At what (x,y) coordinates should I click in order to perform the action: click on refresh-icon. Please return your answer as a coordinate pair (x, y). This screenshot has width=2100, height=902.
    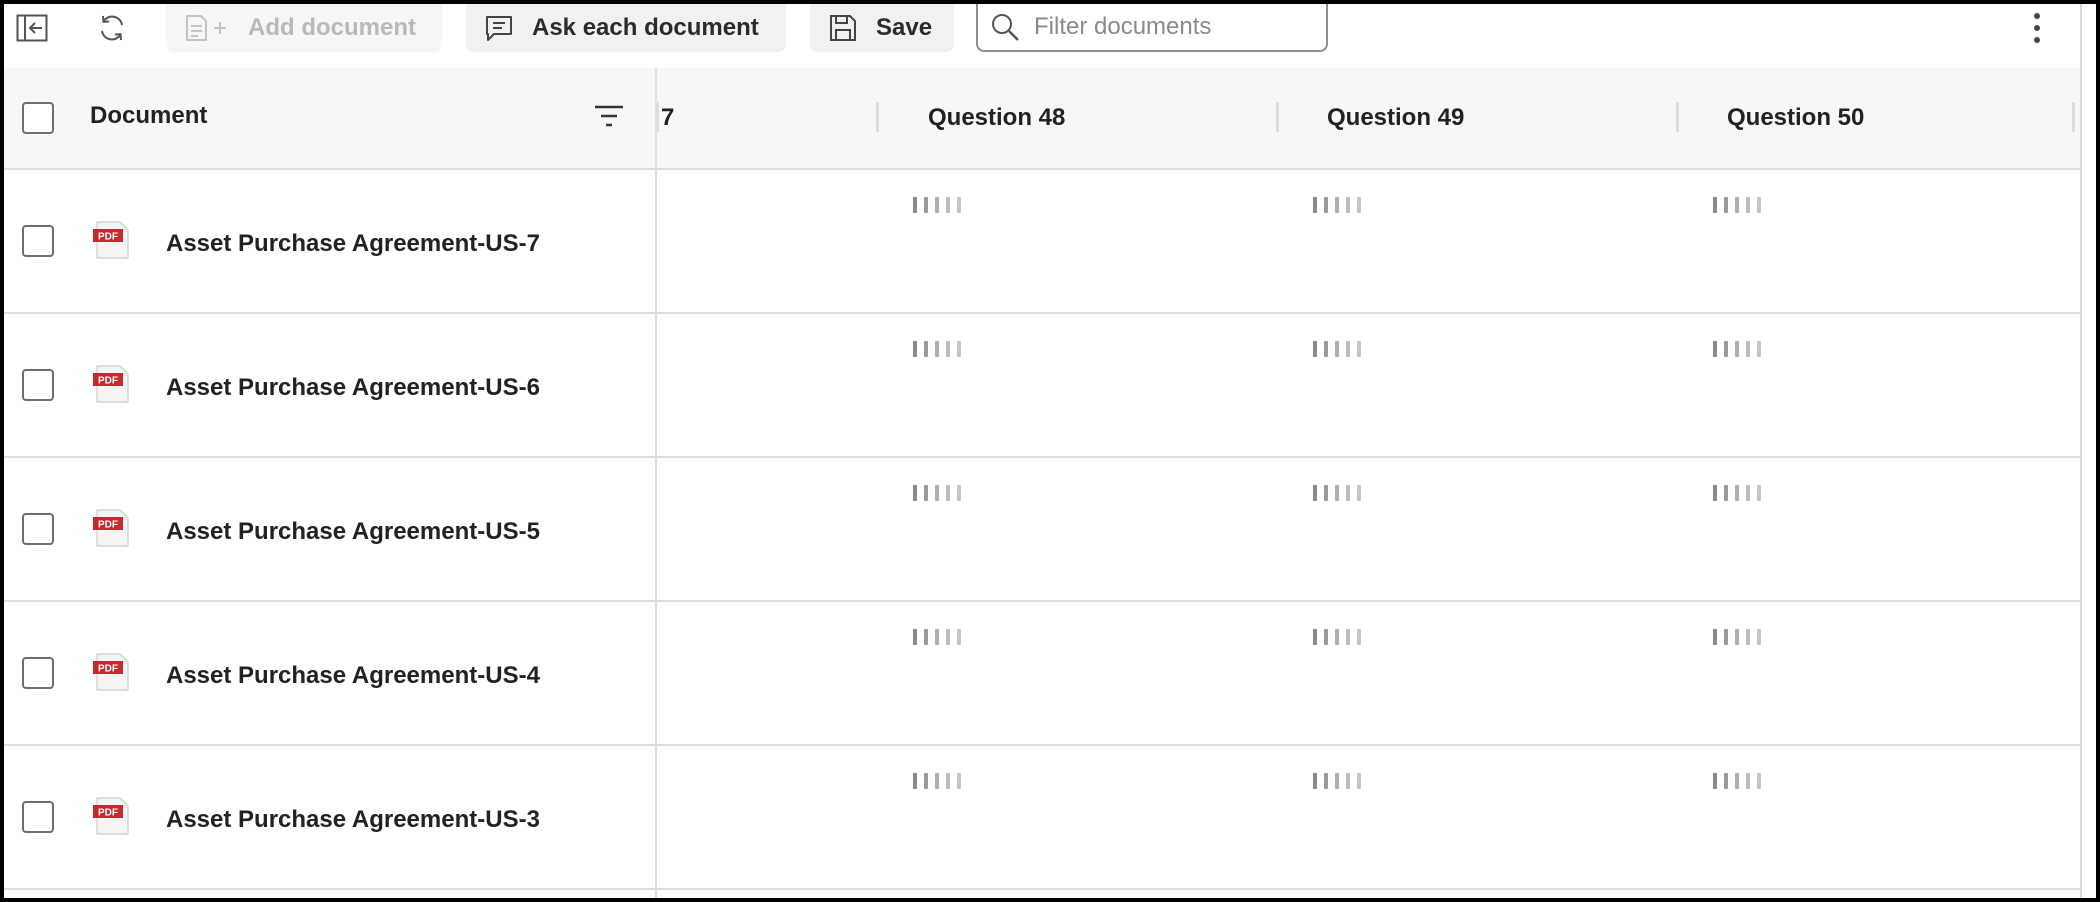
    Looking at the image, I should click on (112, 28).